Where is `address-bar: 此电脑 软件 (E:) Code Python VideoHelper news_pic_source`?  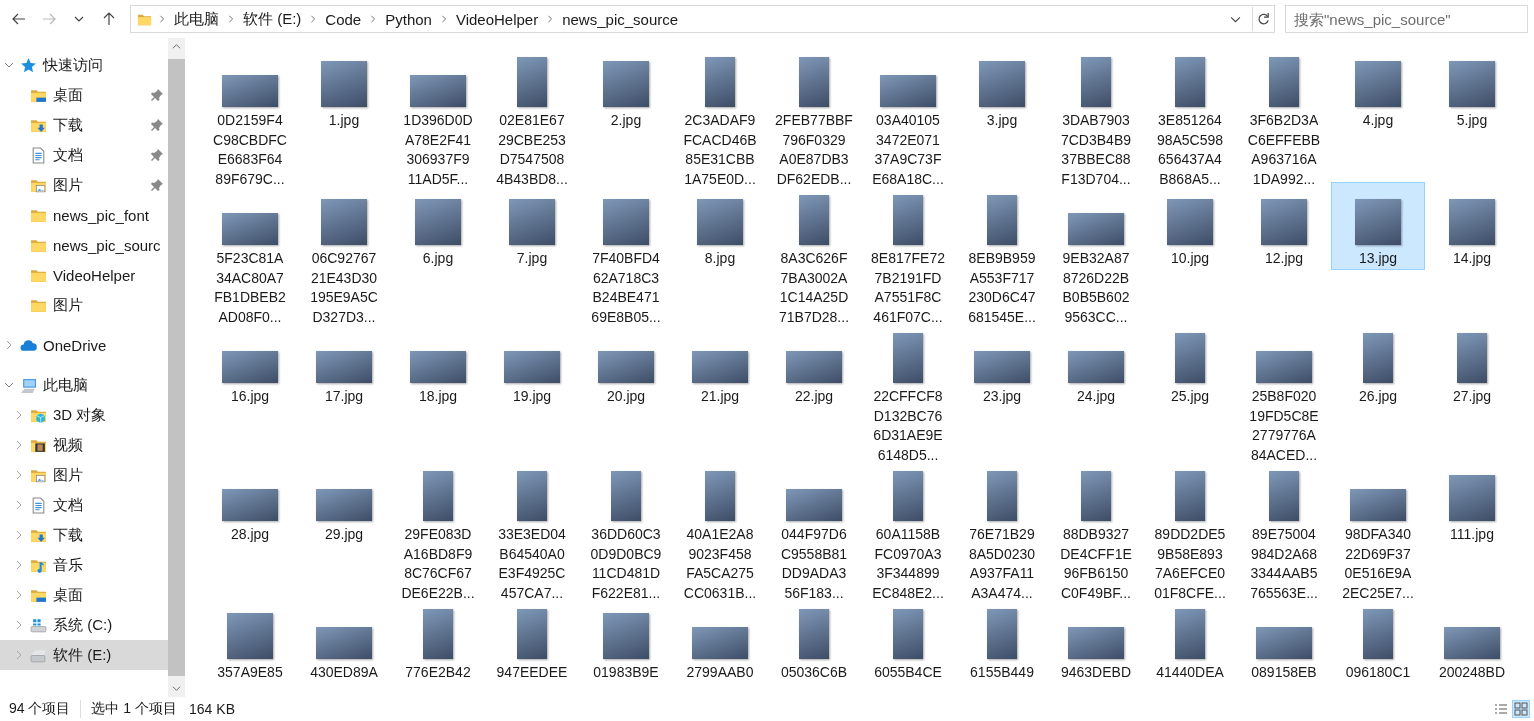
address-bar: 此电脑 软件 (E:) Code Python VideoHelper news_pic_source is located at coordinates (702, 19).